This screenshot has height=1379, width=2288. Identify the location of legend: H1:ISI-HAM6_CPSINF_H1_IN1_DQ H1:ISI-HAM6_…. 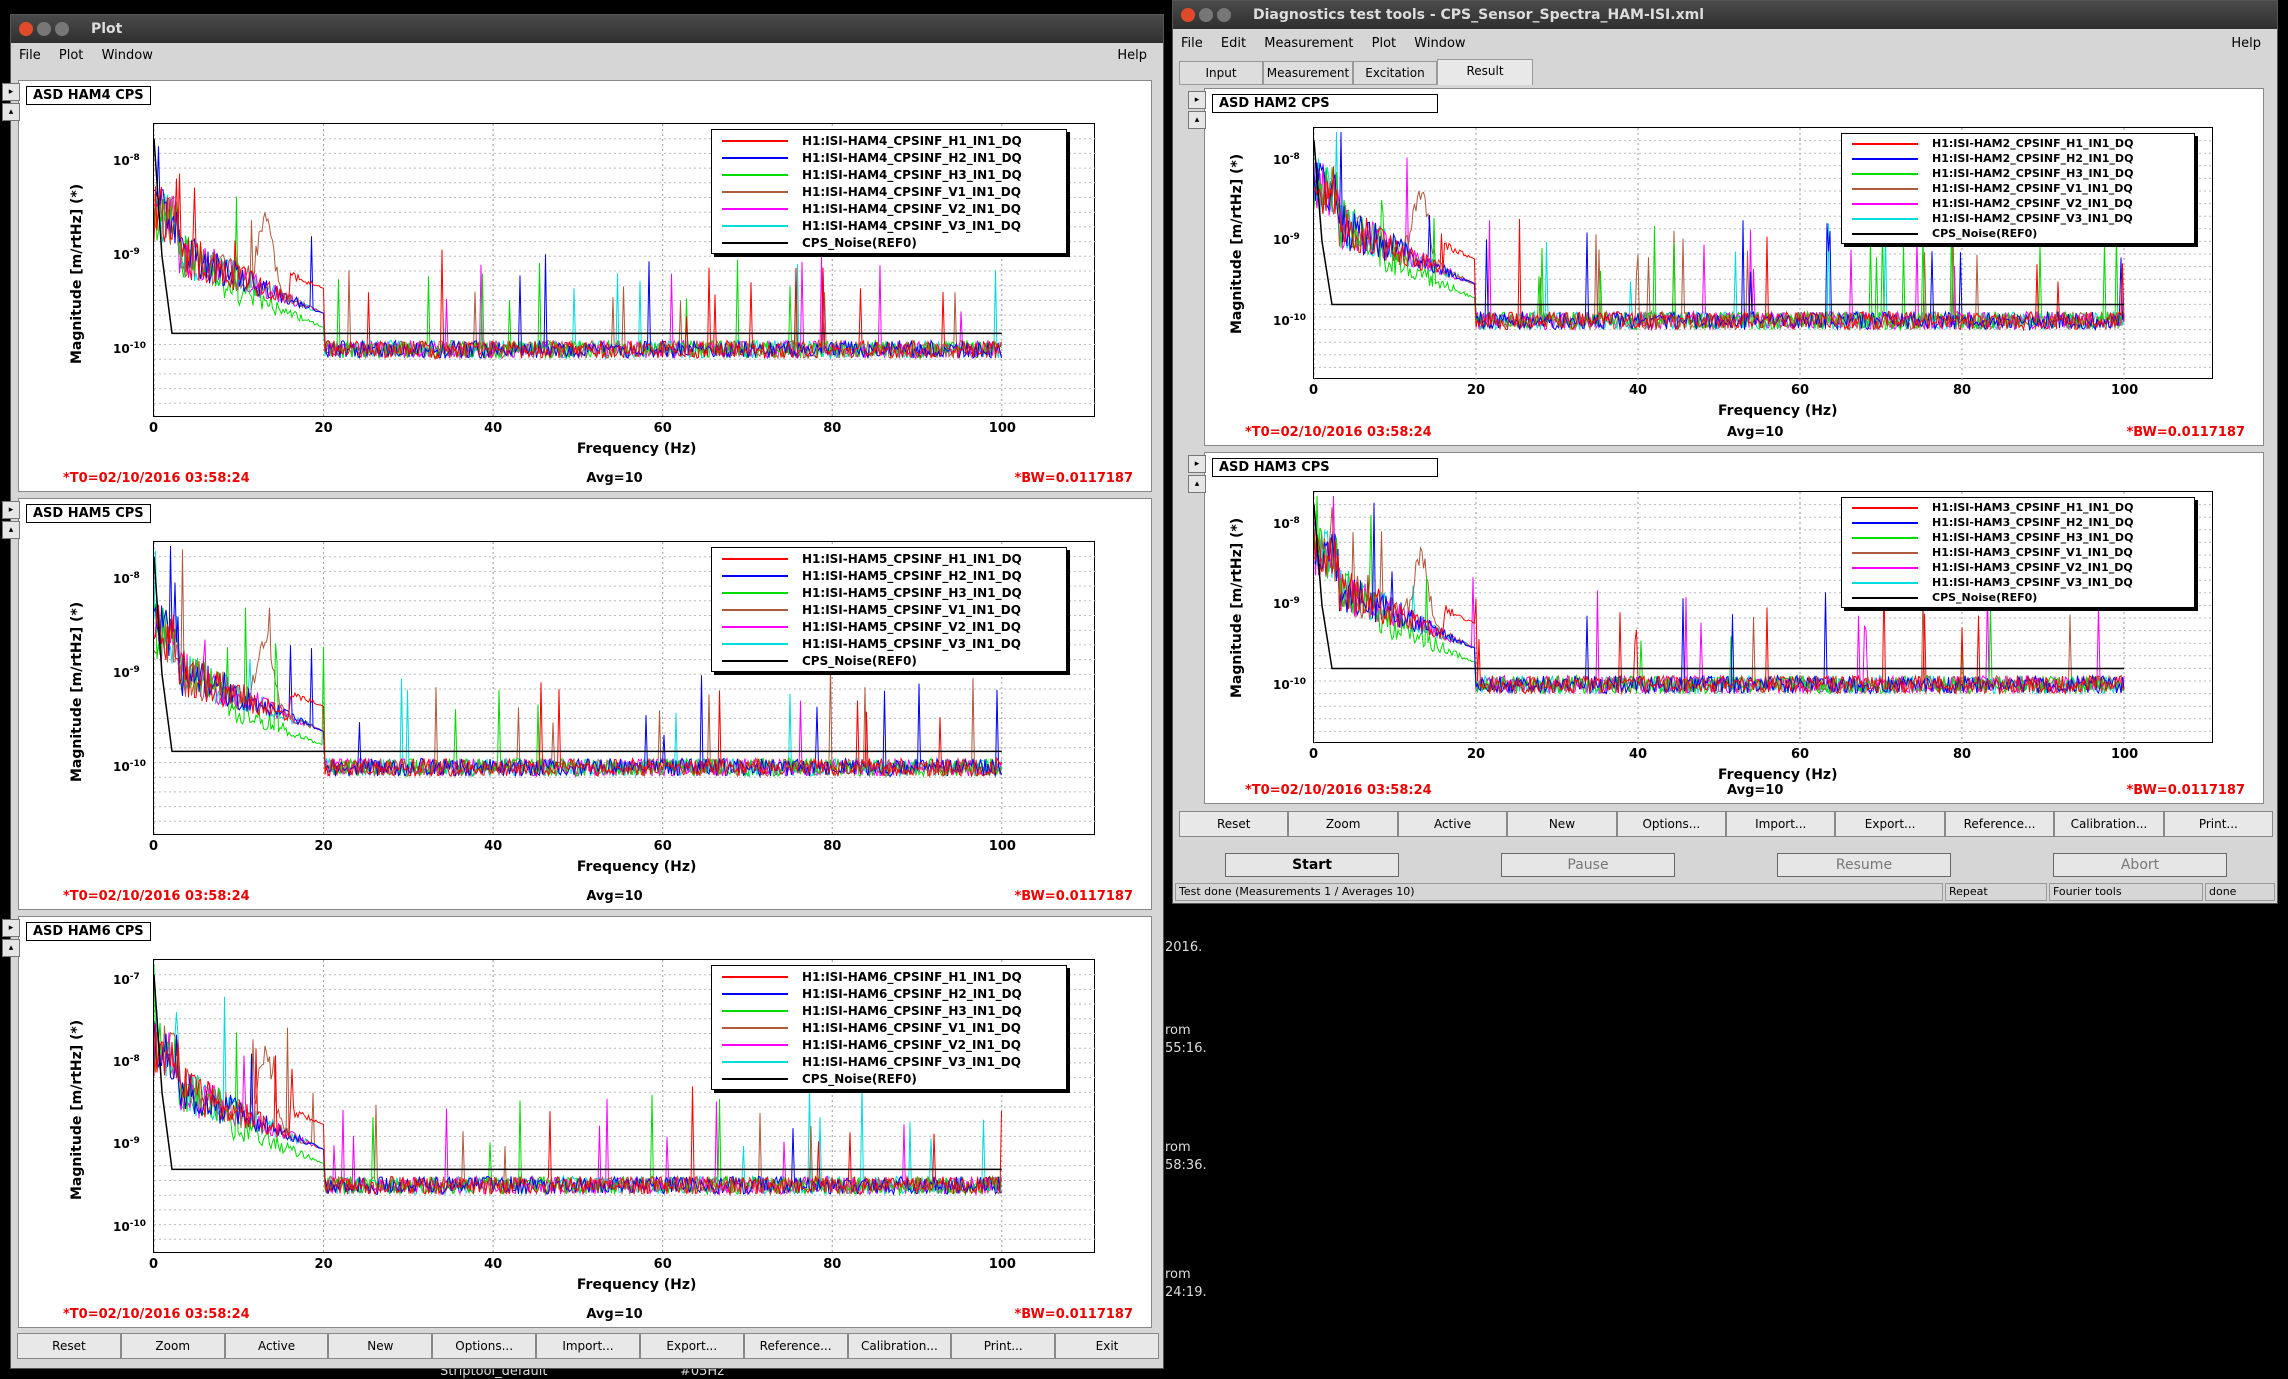
(889, 1027).